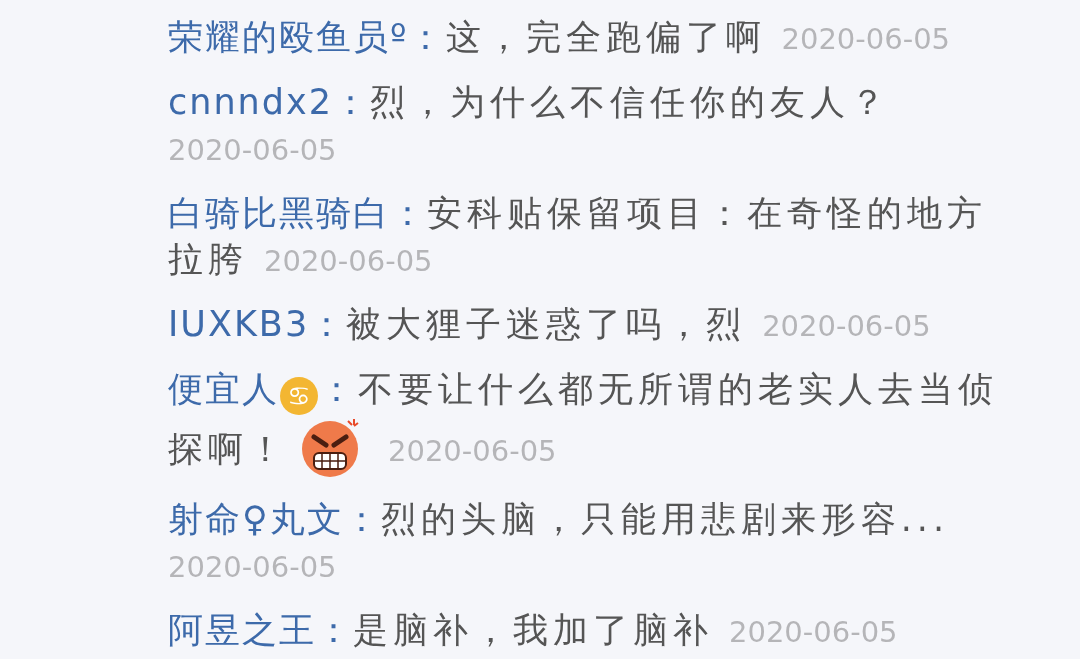  I want to click on comment-author: 射命♀丸文：, so click(274, 519).